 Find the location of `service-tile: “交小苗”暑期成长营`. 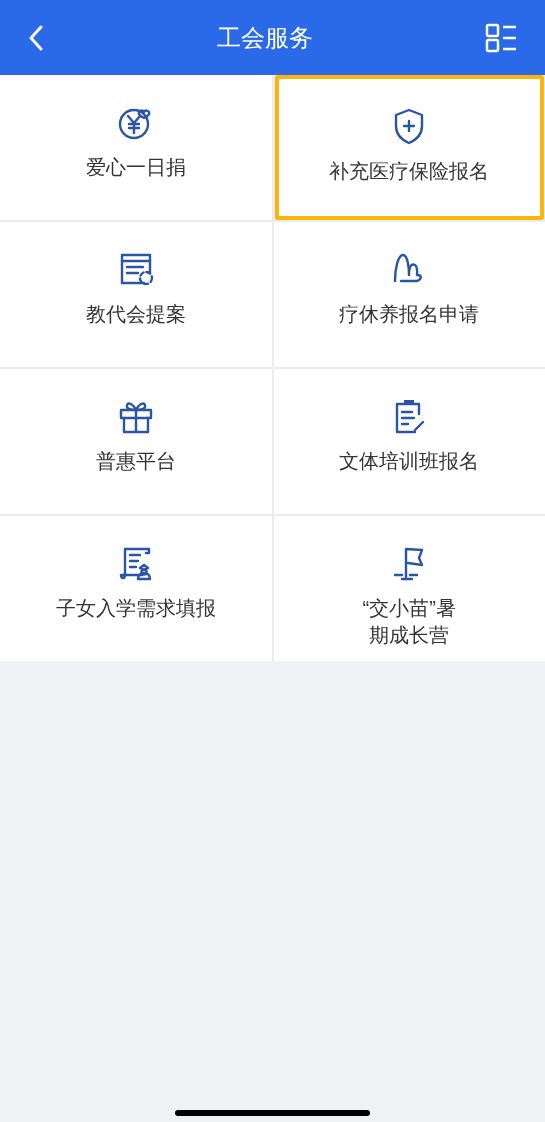

service-tile: “交小苗”暑期成长营 is located at coordinates (409, 588).